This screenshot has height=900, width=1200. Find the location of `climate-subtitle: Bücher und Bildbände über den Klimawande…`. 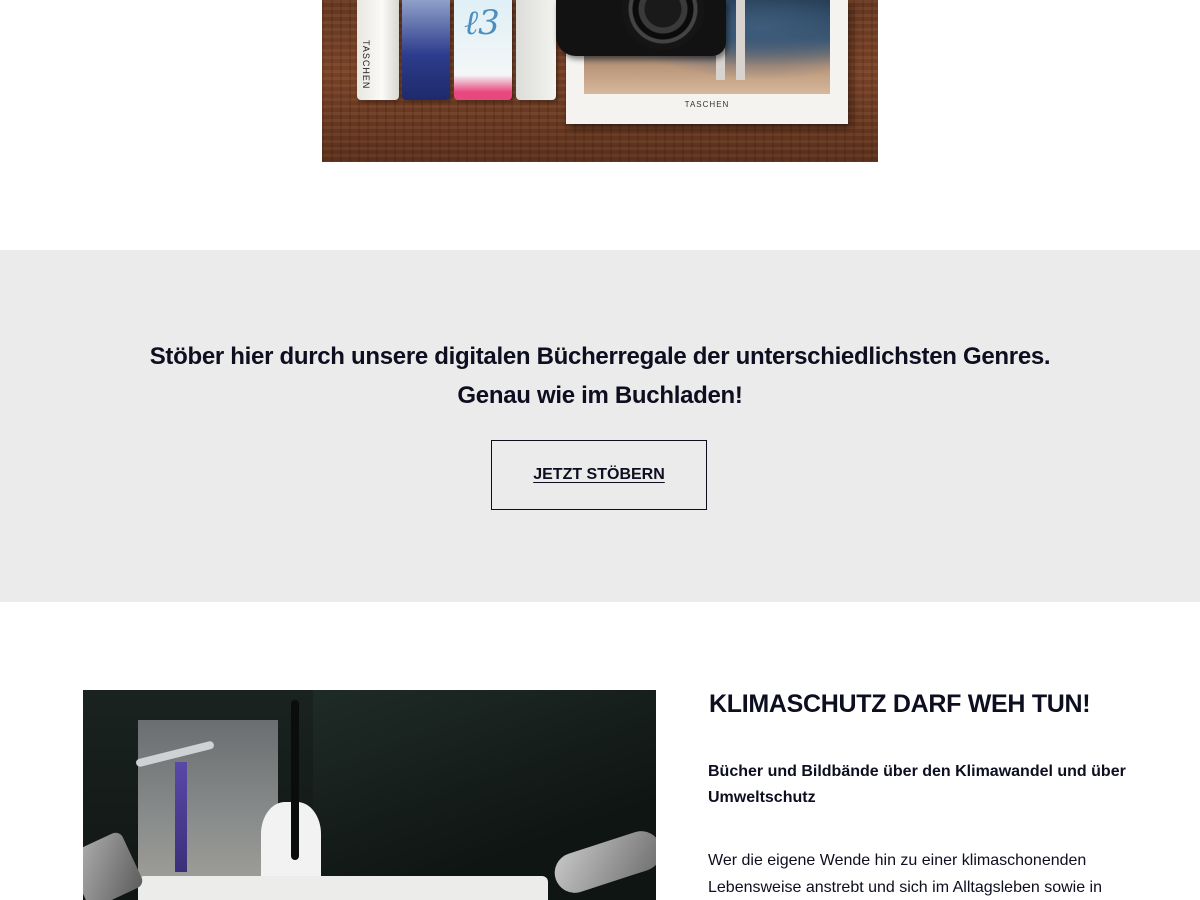

climate-subtitle: Bücher und Bildbände über den Klimawande… is located at coordinates (917, 784).